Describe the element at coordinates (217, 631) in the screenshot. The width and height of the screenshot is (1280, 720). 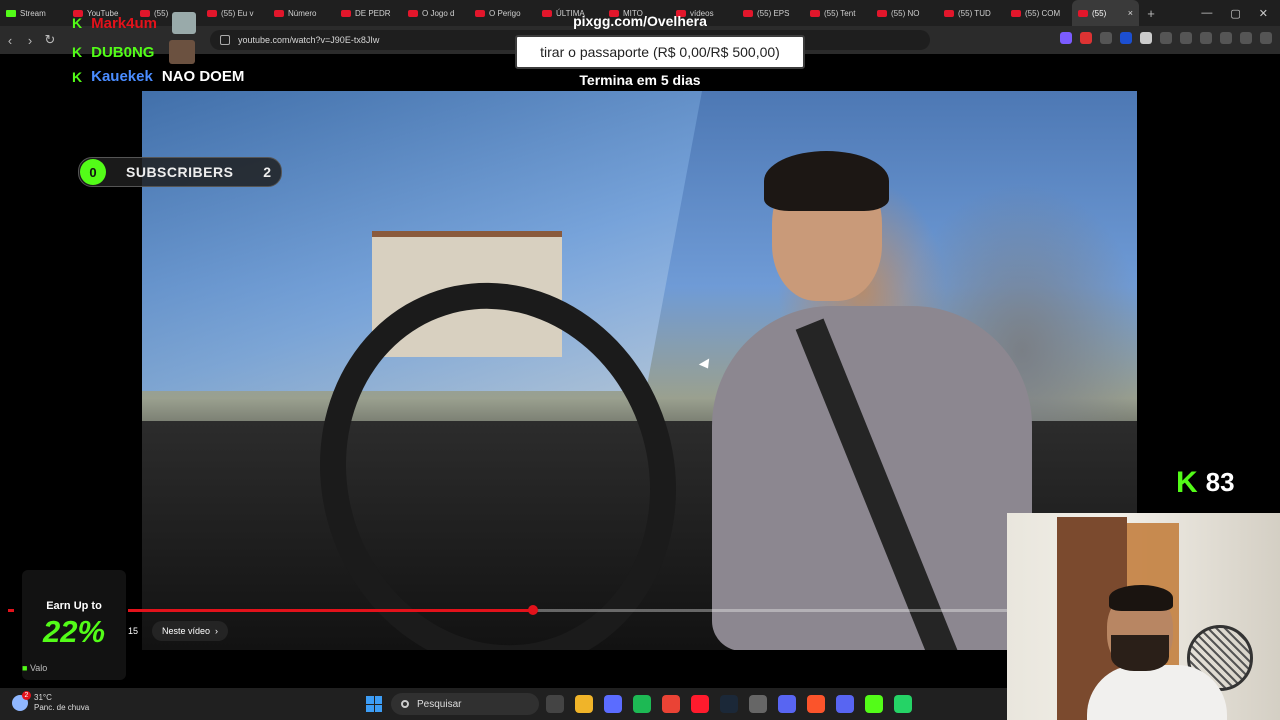
I see `chevron-right-icon: ›` at that location.